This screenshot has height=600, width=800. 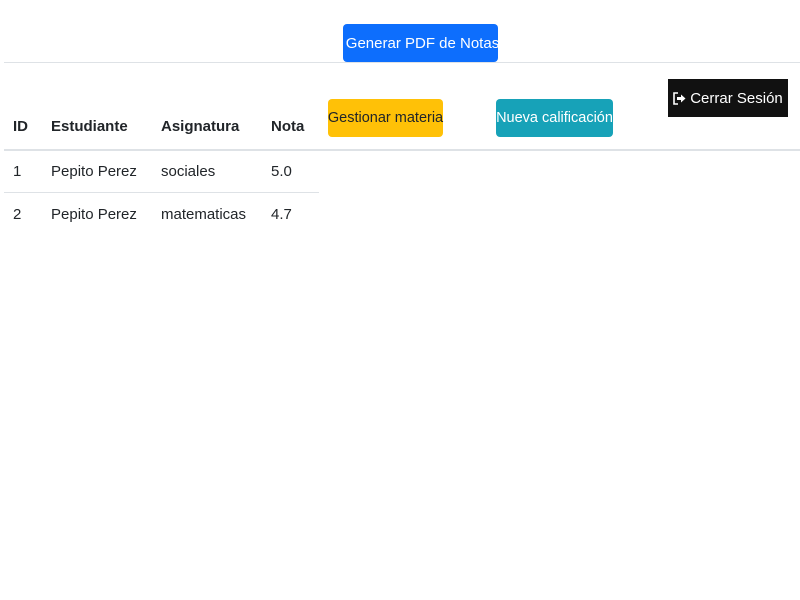 I want to click on header-estudiante: Estudiante, so click(x=89, y=126).